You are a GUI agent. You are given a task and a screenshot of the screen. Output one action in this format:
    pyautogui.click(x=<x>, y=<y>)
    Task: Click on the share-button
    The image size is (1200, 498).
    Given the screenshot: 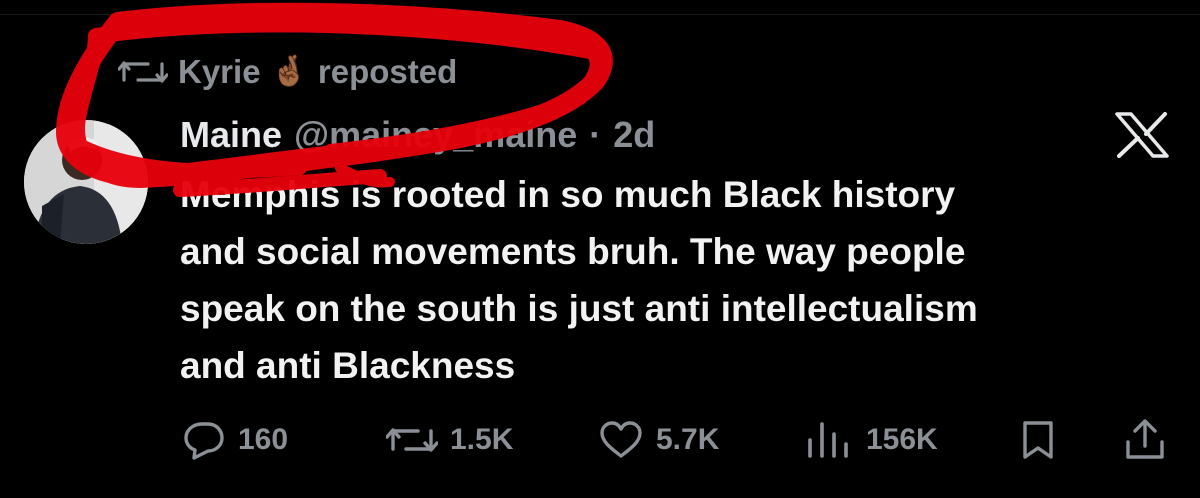 What is the action you would take?
    pyautogui.click(x=1145, y=440)
    